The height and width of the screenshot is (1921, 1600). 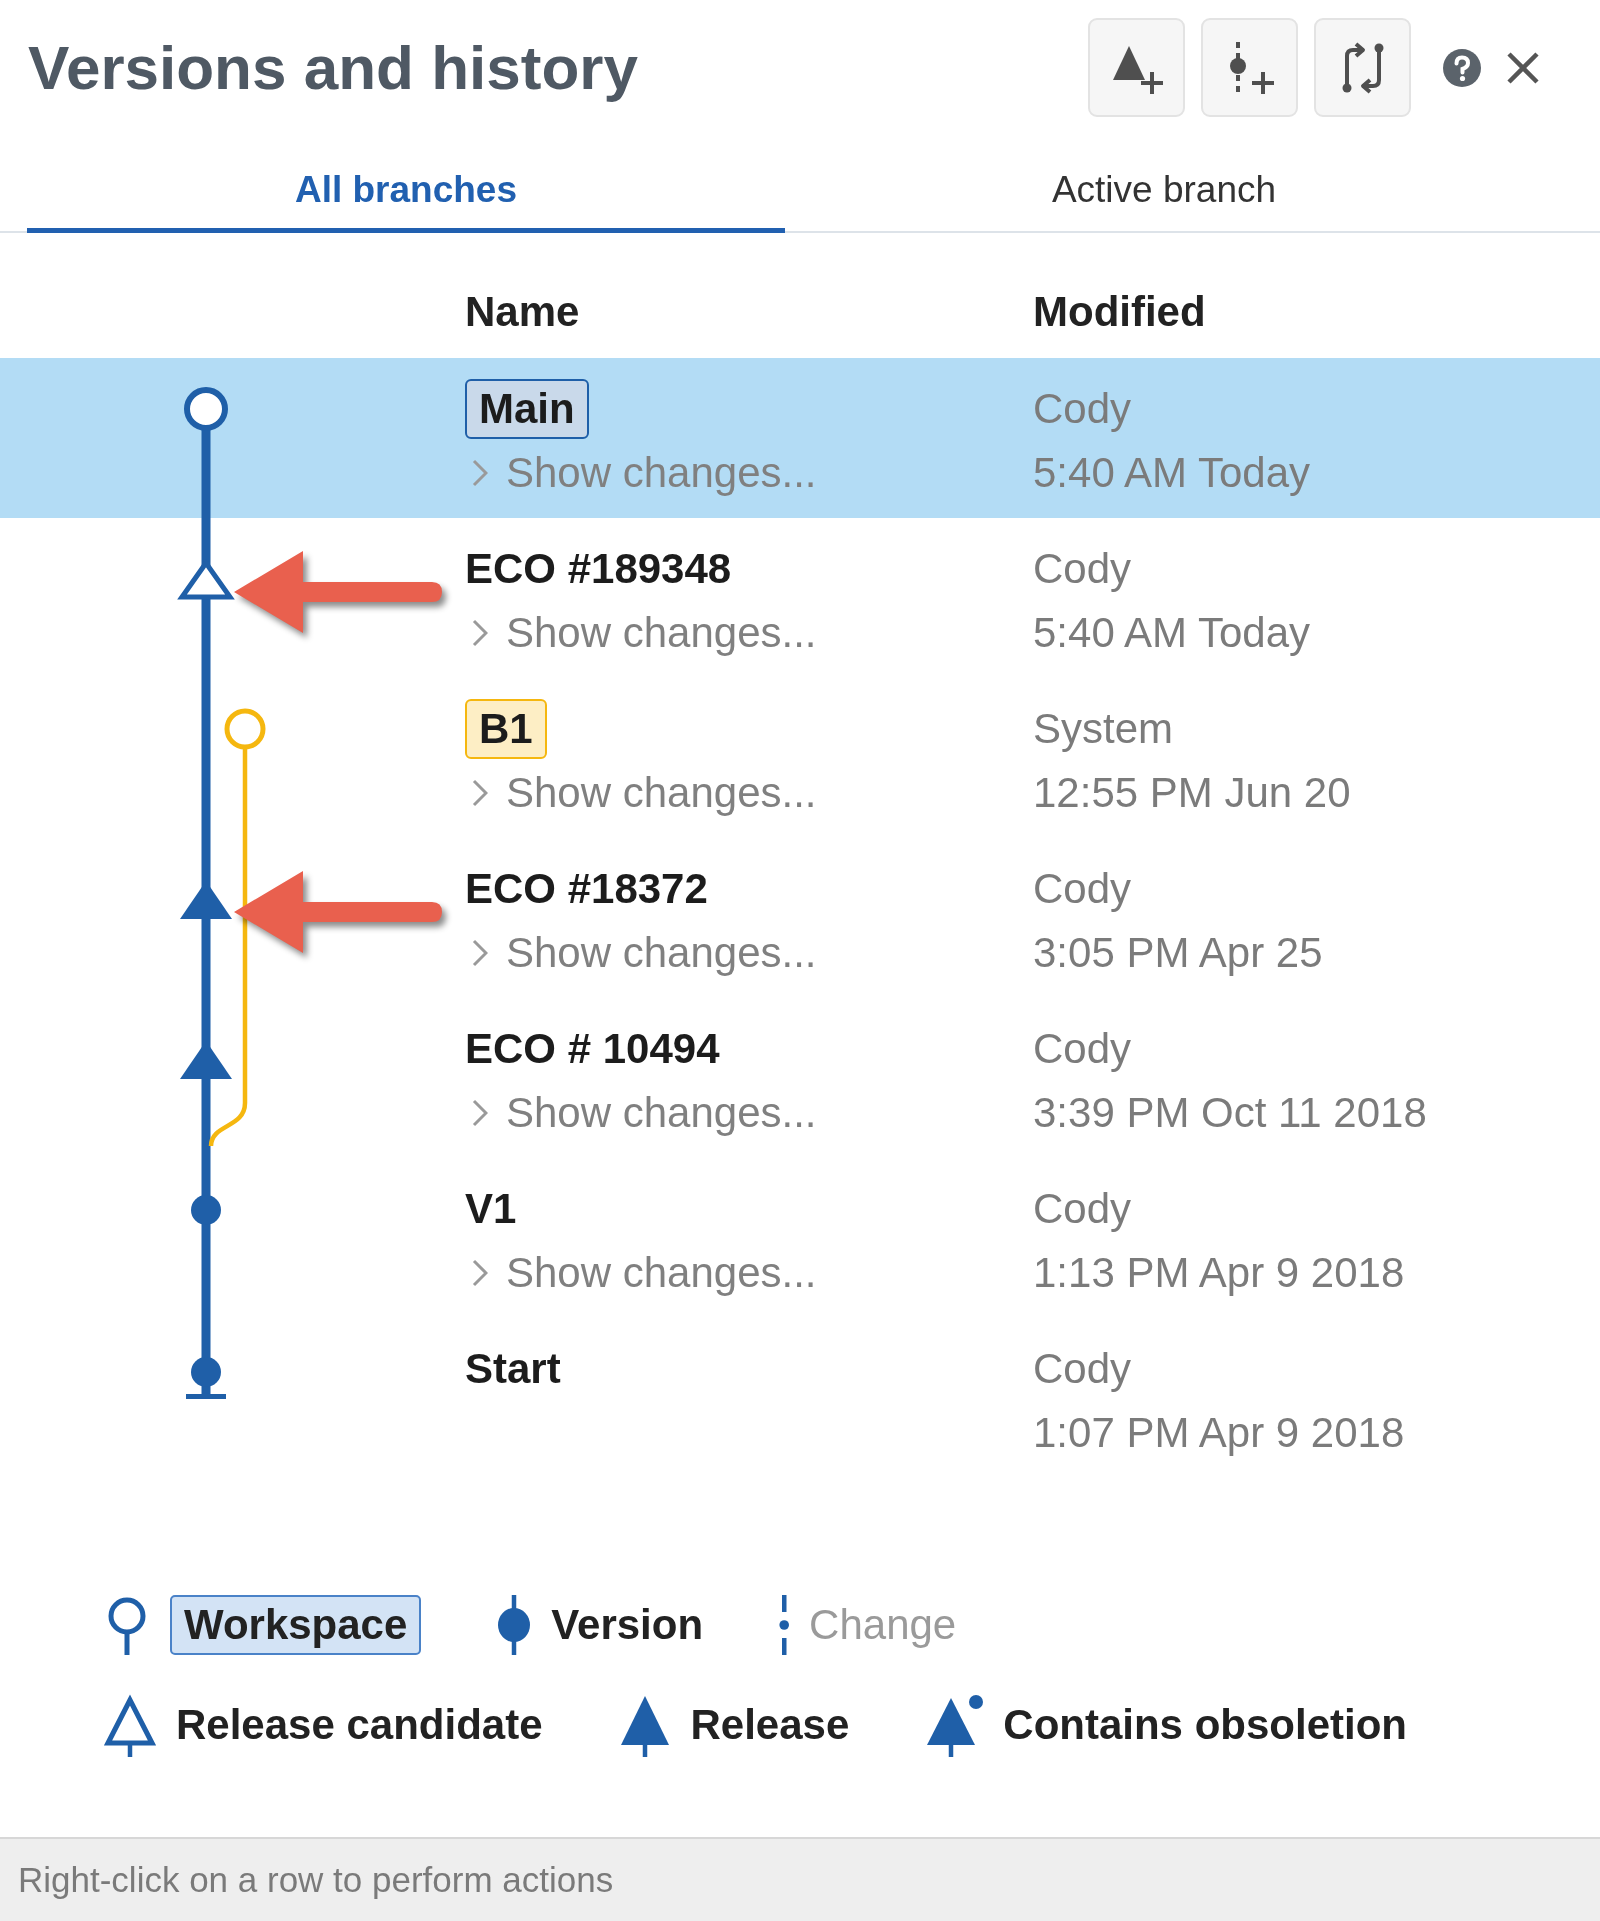 I want to click on legend-label: Contains obsoletion, so click(x=1205, y=1725).